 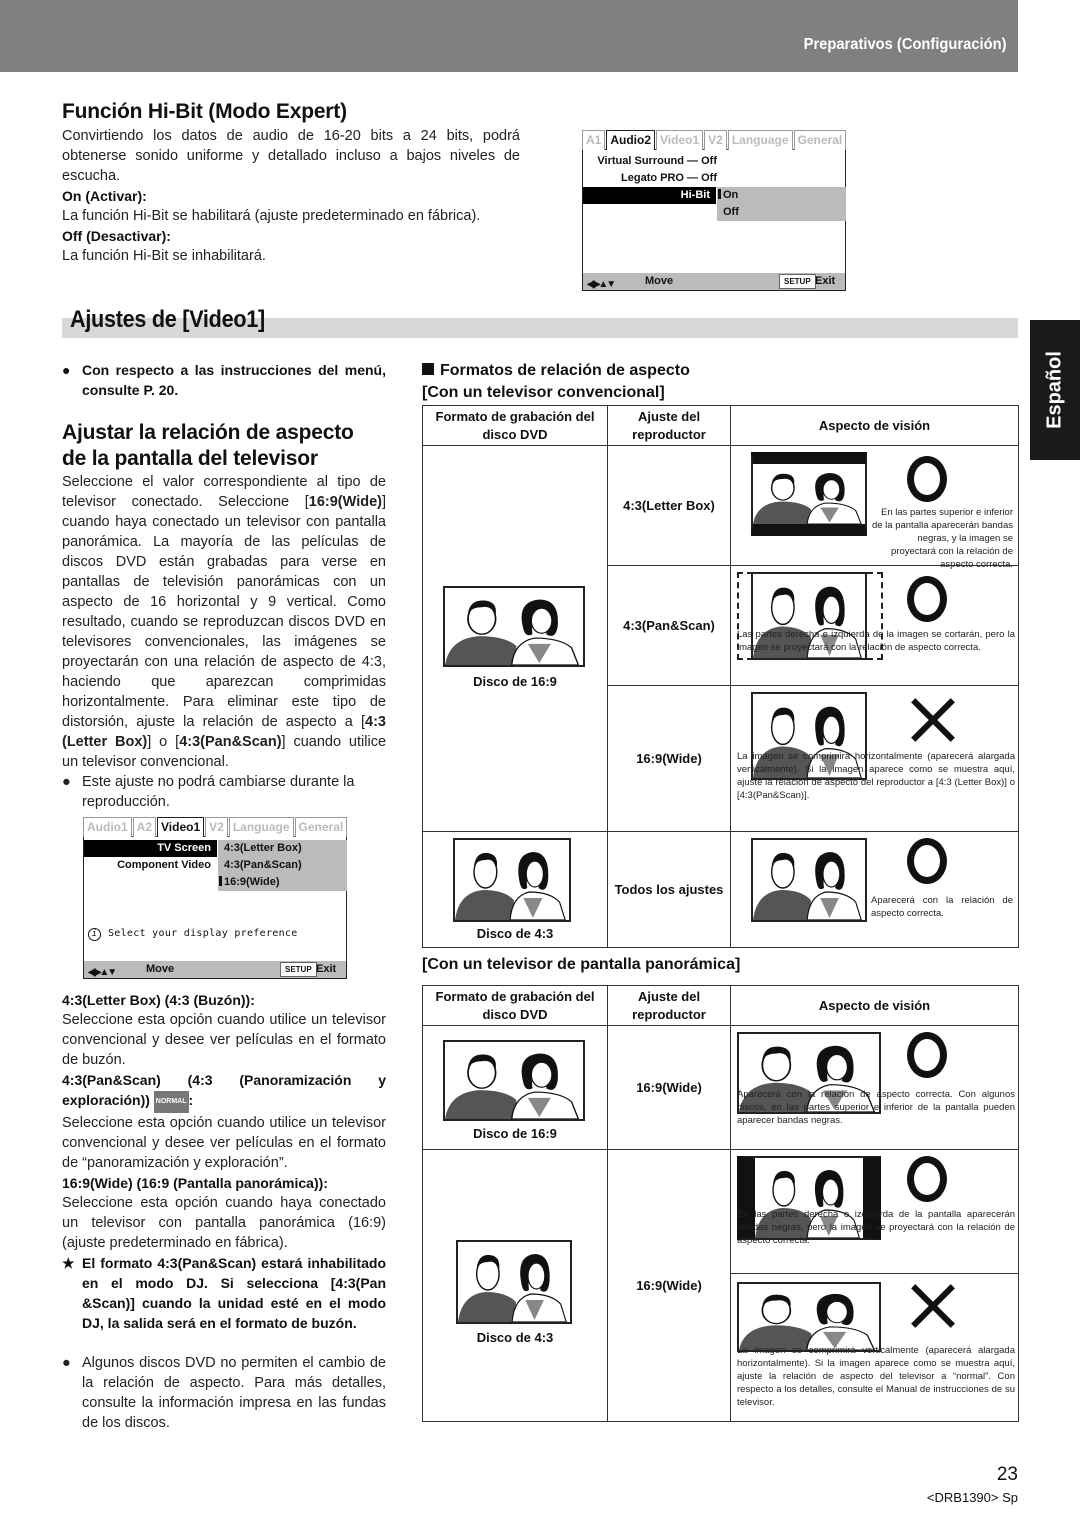 What do you see at coordinates (927, 861) in the screenshot?
I see `ok-circle-icon` at bounding box center [927, 861].